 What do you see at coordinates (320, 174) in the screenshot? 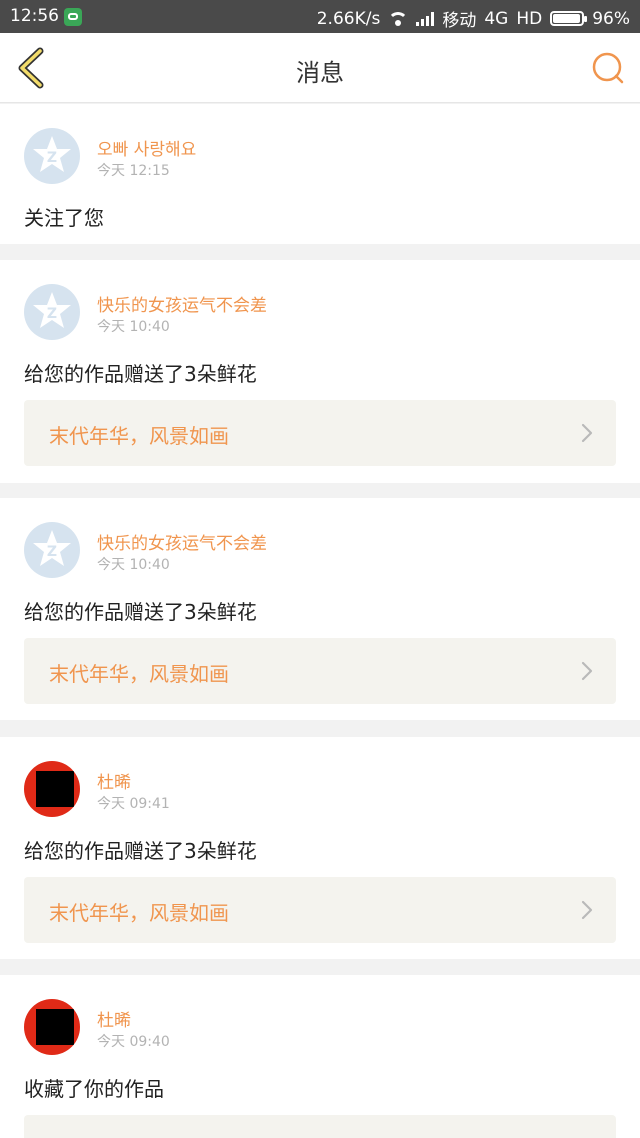
I see `notification-card: Z 오빠 사랑해요 今天 12:15 关注了您` at bounding box center [320, 174].